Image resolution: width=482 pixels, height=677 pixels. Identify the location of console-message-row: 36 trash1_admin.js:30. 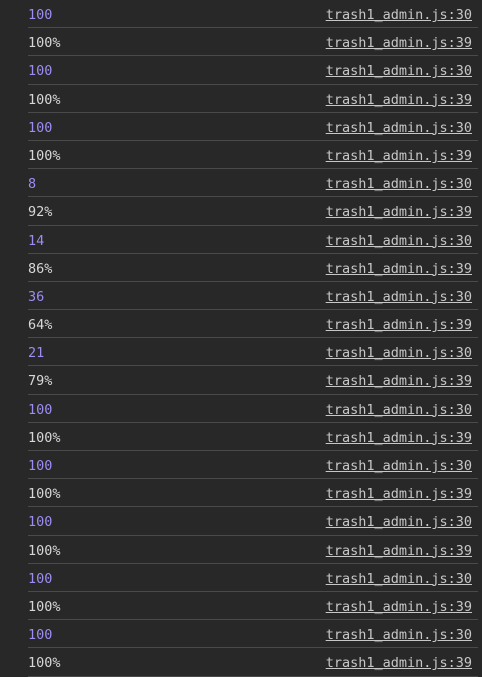
(253, 296).